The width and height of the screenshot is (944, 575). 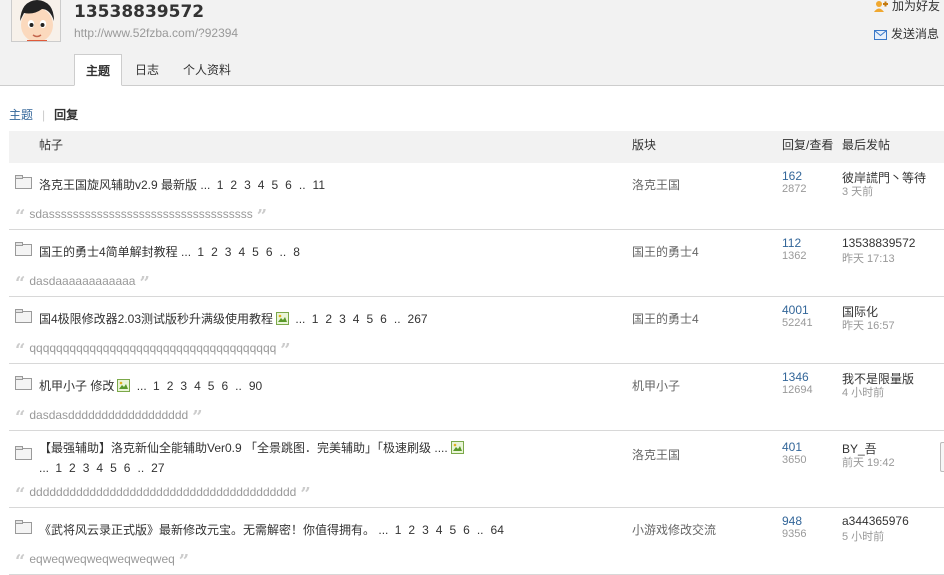 I want to click on thread-title-link: 《武将风云录正式版》最新修改元宝。无需解密！你值得拥有。, so click(x=207, y=530).